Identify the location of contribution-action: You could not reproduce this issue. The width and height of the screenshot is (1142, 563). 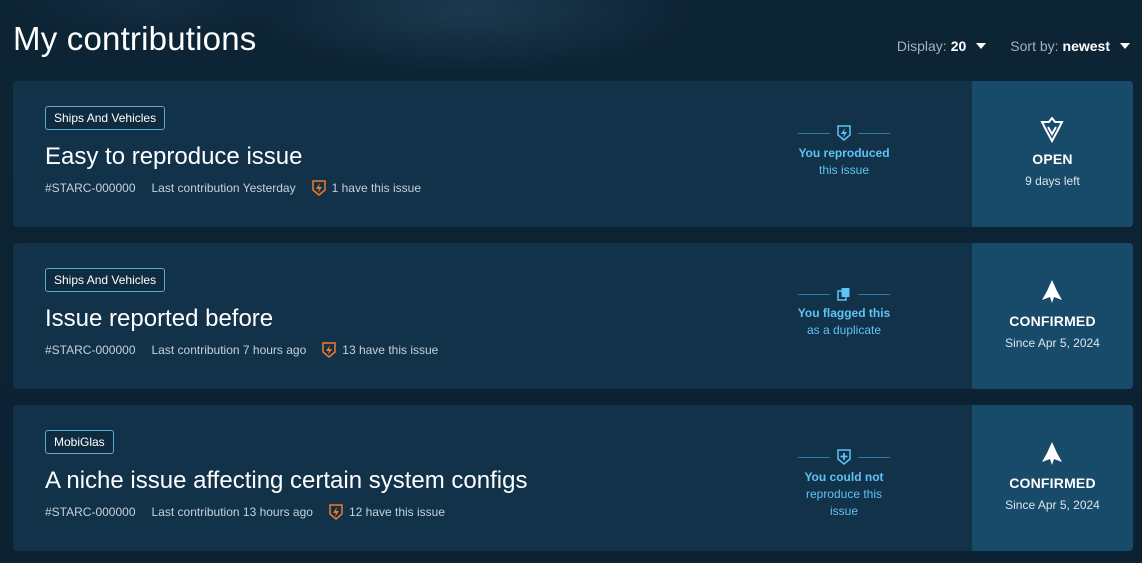
(844, 484).